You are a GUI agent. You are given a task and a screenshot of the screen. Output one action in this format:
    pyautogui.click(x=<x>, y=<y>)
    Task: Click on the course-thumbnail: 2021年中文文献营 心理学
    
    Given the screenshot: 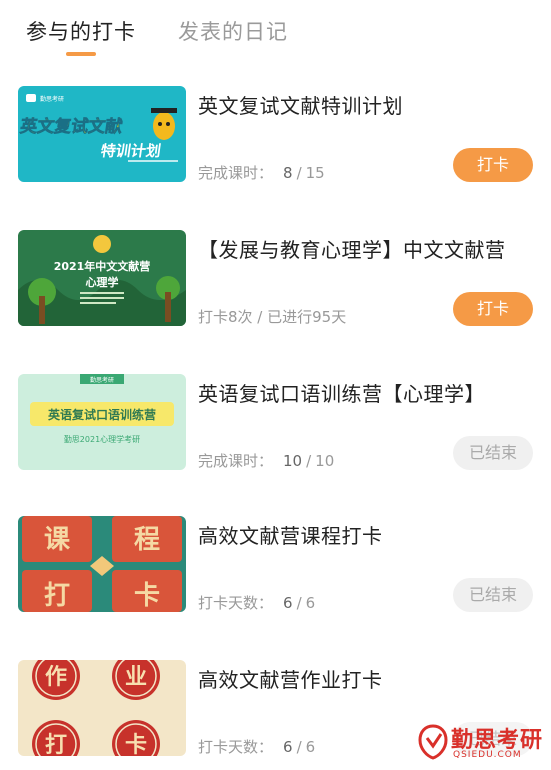 What is the action you would take?
    pyautogui.click(x=102, y=278)
    